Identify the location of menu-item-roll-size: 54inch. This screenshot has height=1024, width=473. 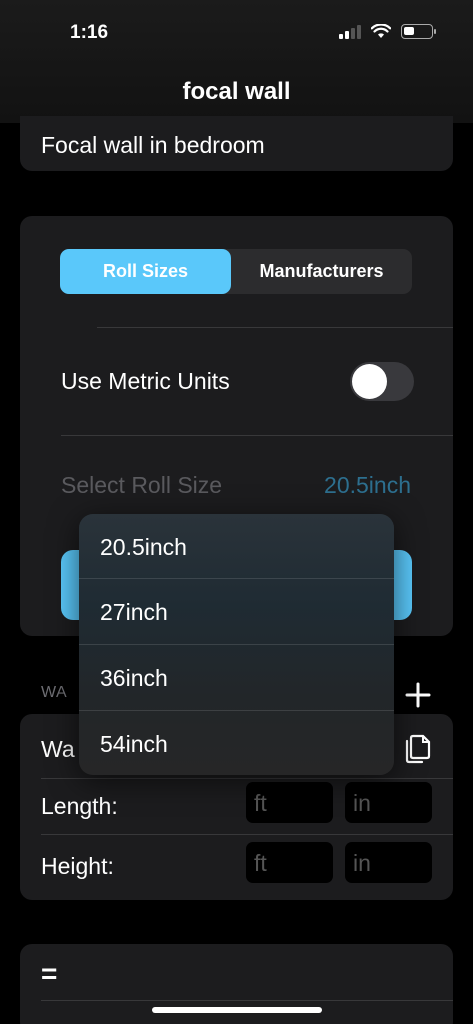
(236, 743).